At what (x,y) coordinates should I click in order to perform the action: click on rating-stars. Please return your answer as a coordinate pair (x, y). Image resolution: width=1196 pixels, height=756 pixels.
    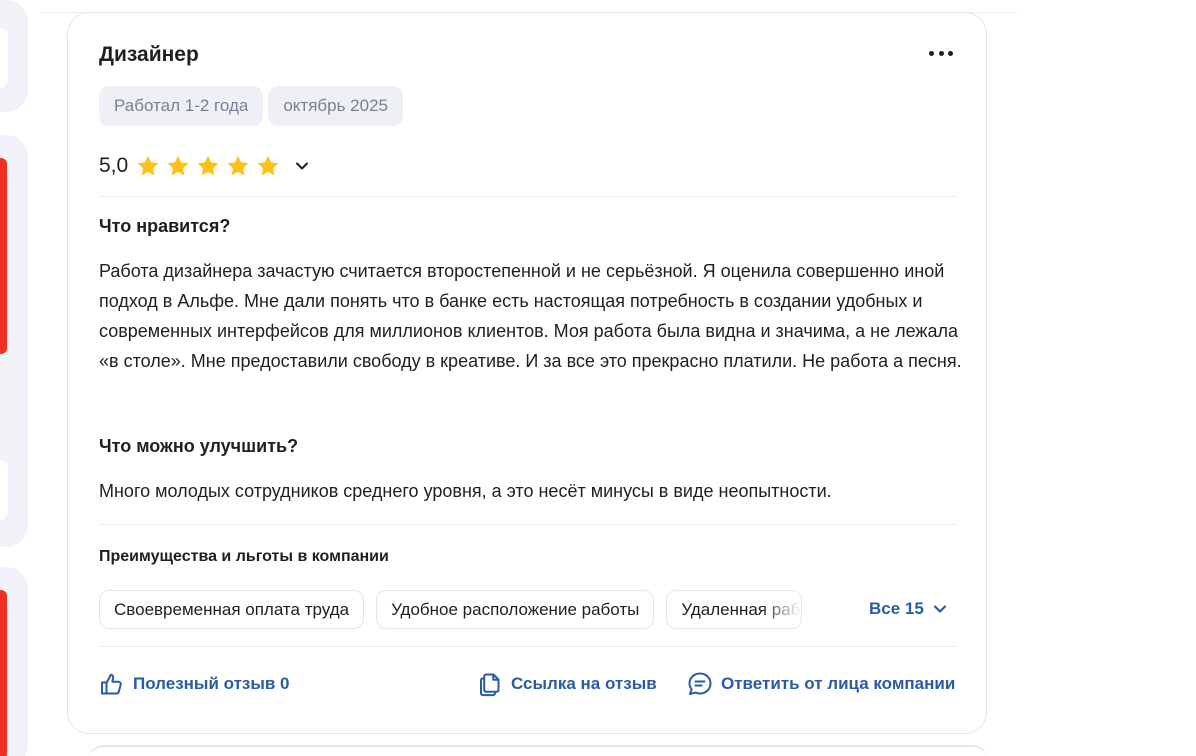
    Looking at the image, I should click on (208, 166).